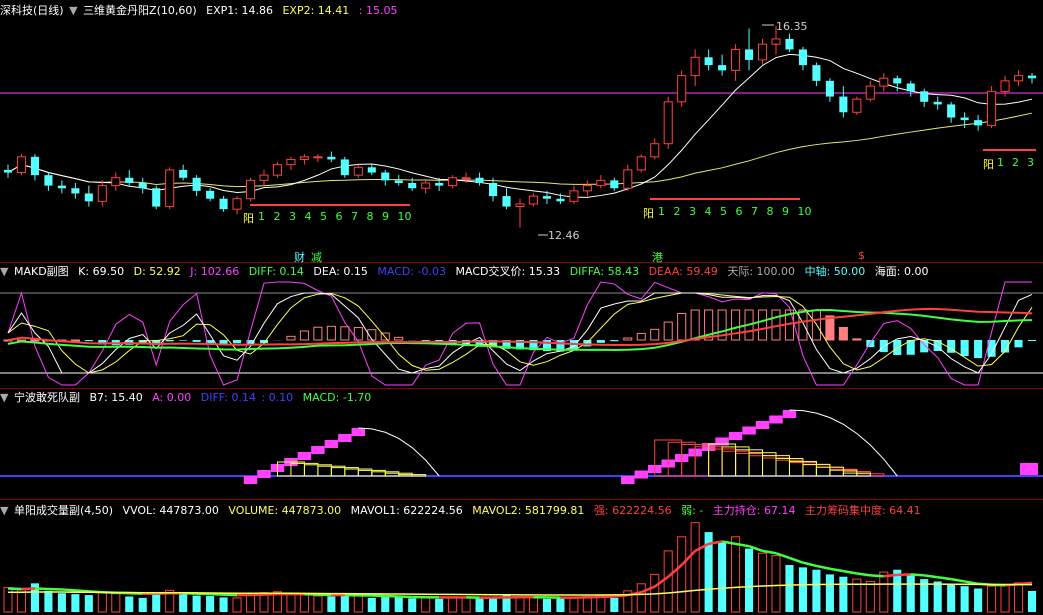 The height and width of the screenshot is (615, 1043). Describe the element at coordinates (520, 589) in the screenshot. I see `mavol2-line` at that location.